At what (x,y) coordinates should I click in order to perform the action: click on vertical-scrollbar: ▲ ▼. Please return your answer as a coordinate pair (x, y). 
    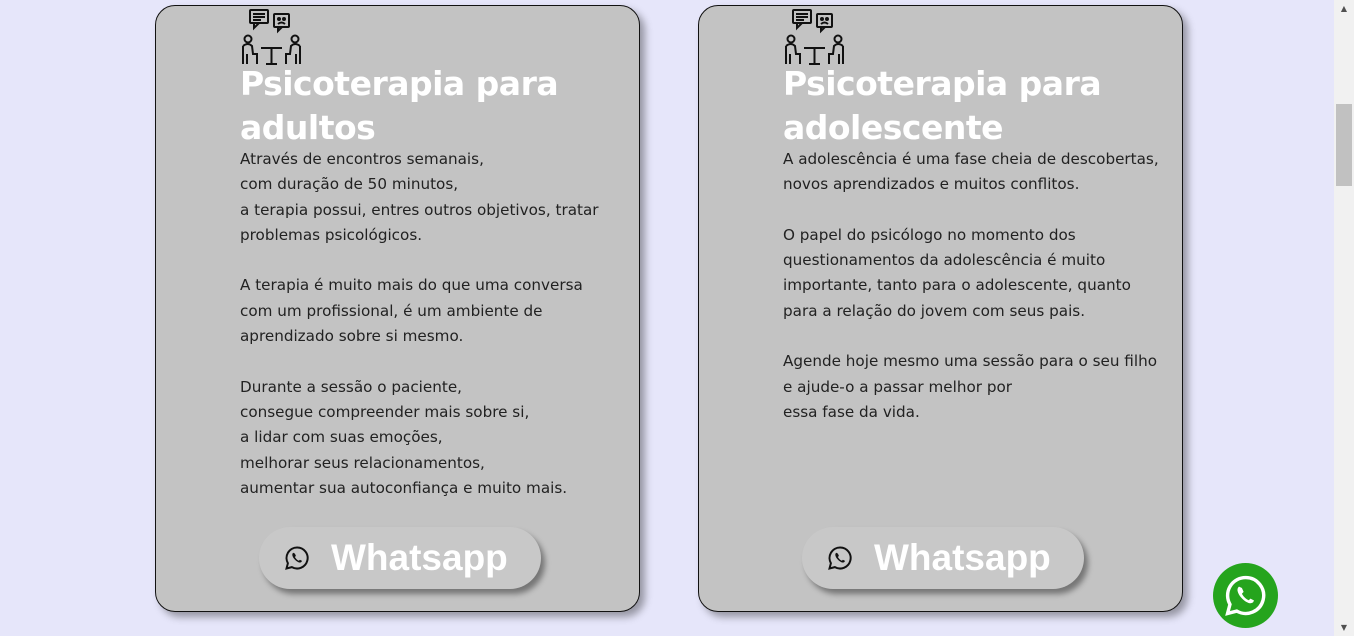
    Looking at the image, I should click on (1344, 318).